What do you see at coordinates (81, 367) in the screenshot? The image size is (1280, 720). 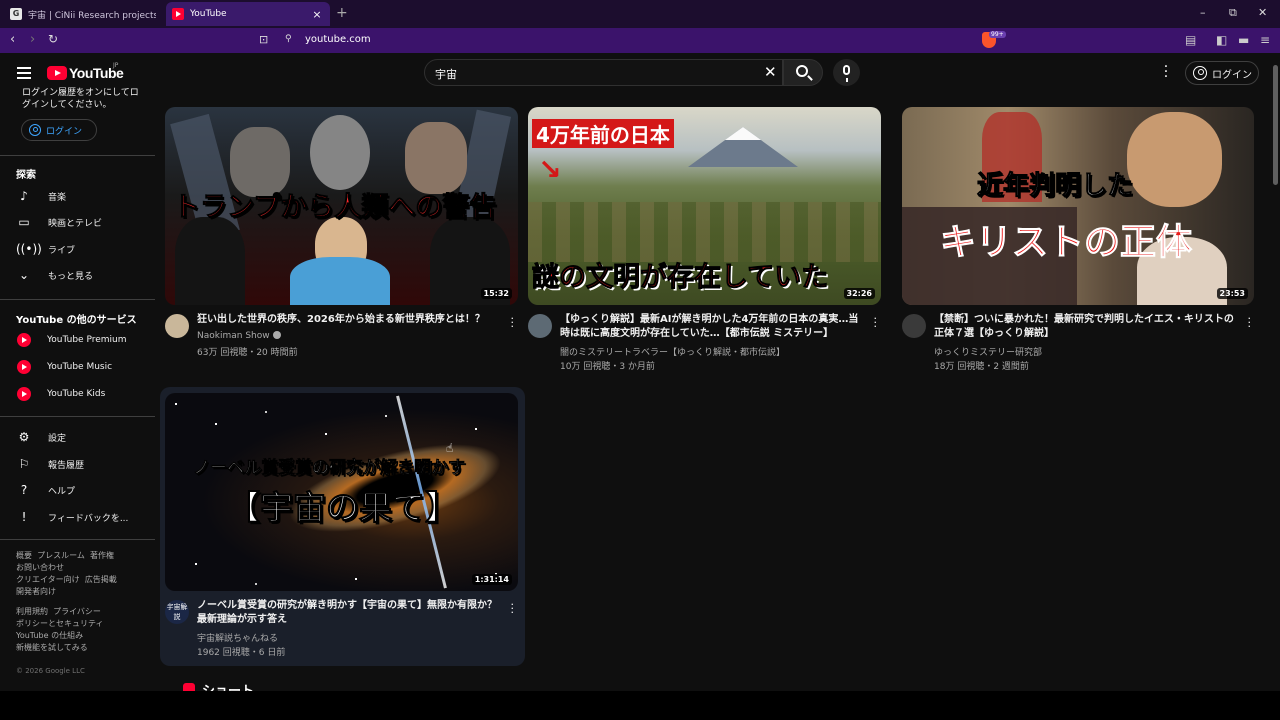 I see `sidebar-item-music-app: YouTube Music` at bounding box center [81, 367].